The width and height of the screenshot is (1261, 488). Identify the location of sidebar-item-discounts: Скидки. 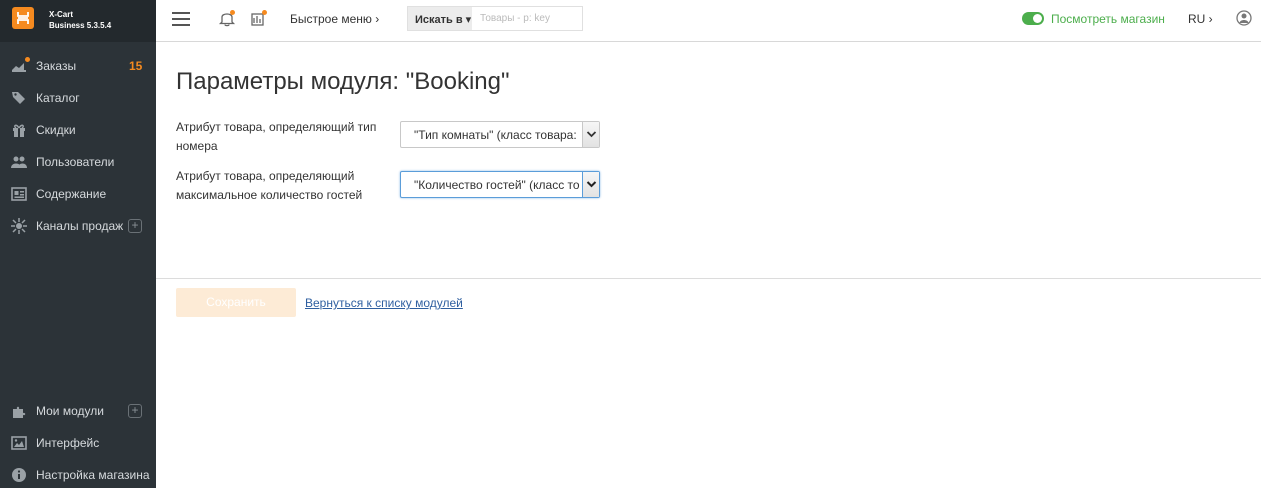
(78, 130).